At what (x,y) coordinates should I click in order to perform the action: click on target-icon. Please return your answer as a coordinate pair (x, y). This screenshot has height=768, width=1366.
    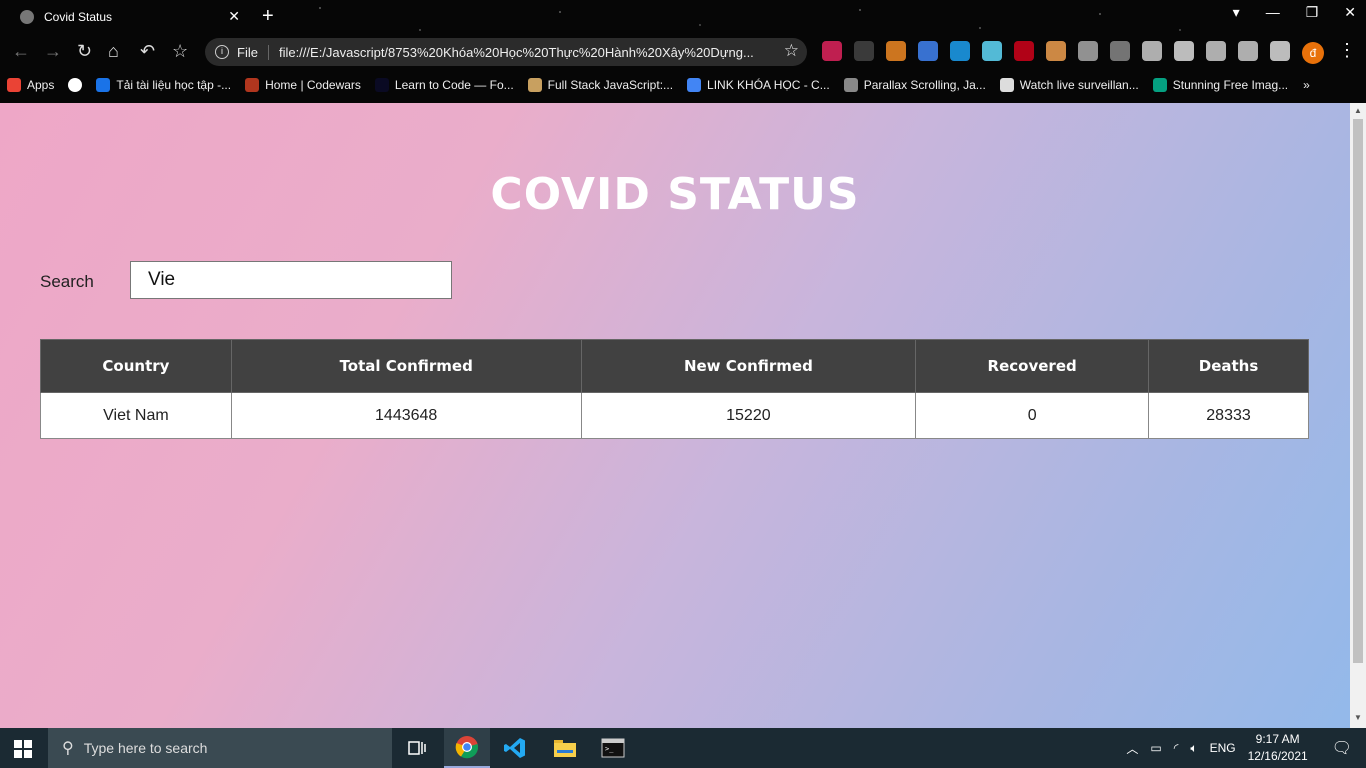
    Looking at the image, I should click on (1088, 51).